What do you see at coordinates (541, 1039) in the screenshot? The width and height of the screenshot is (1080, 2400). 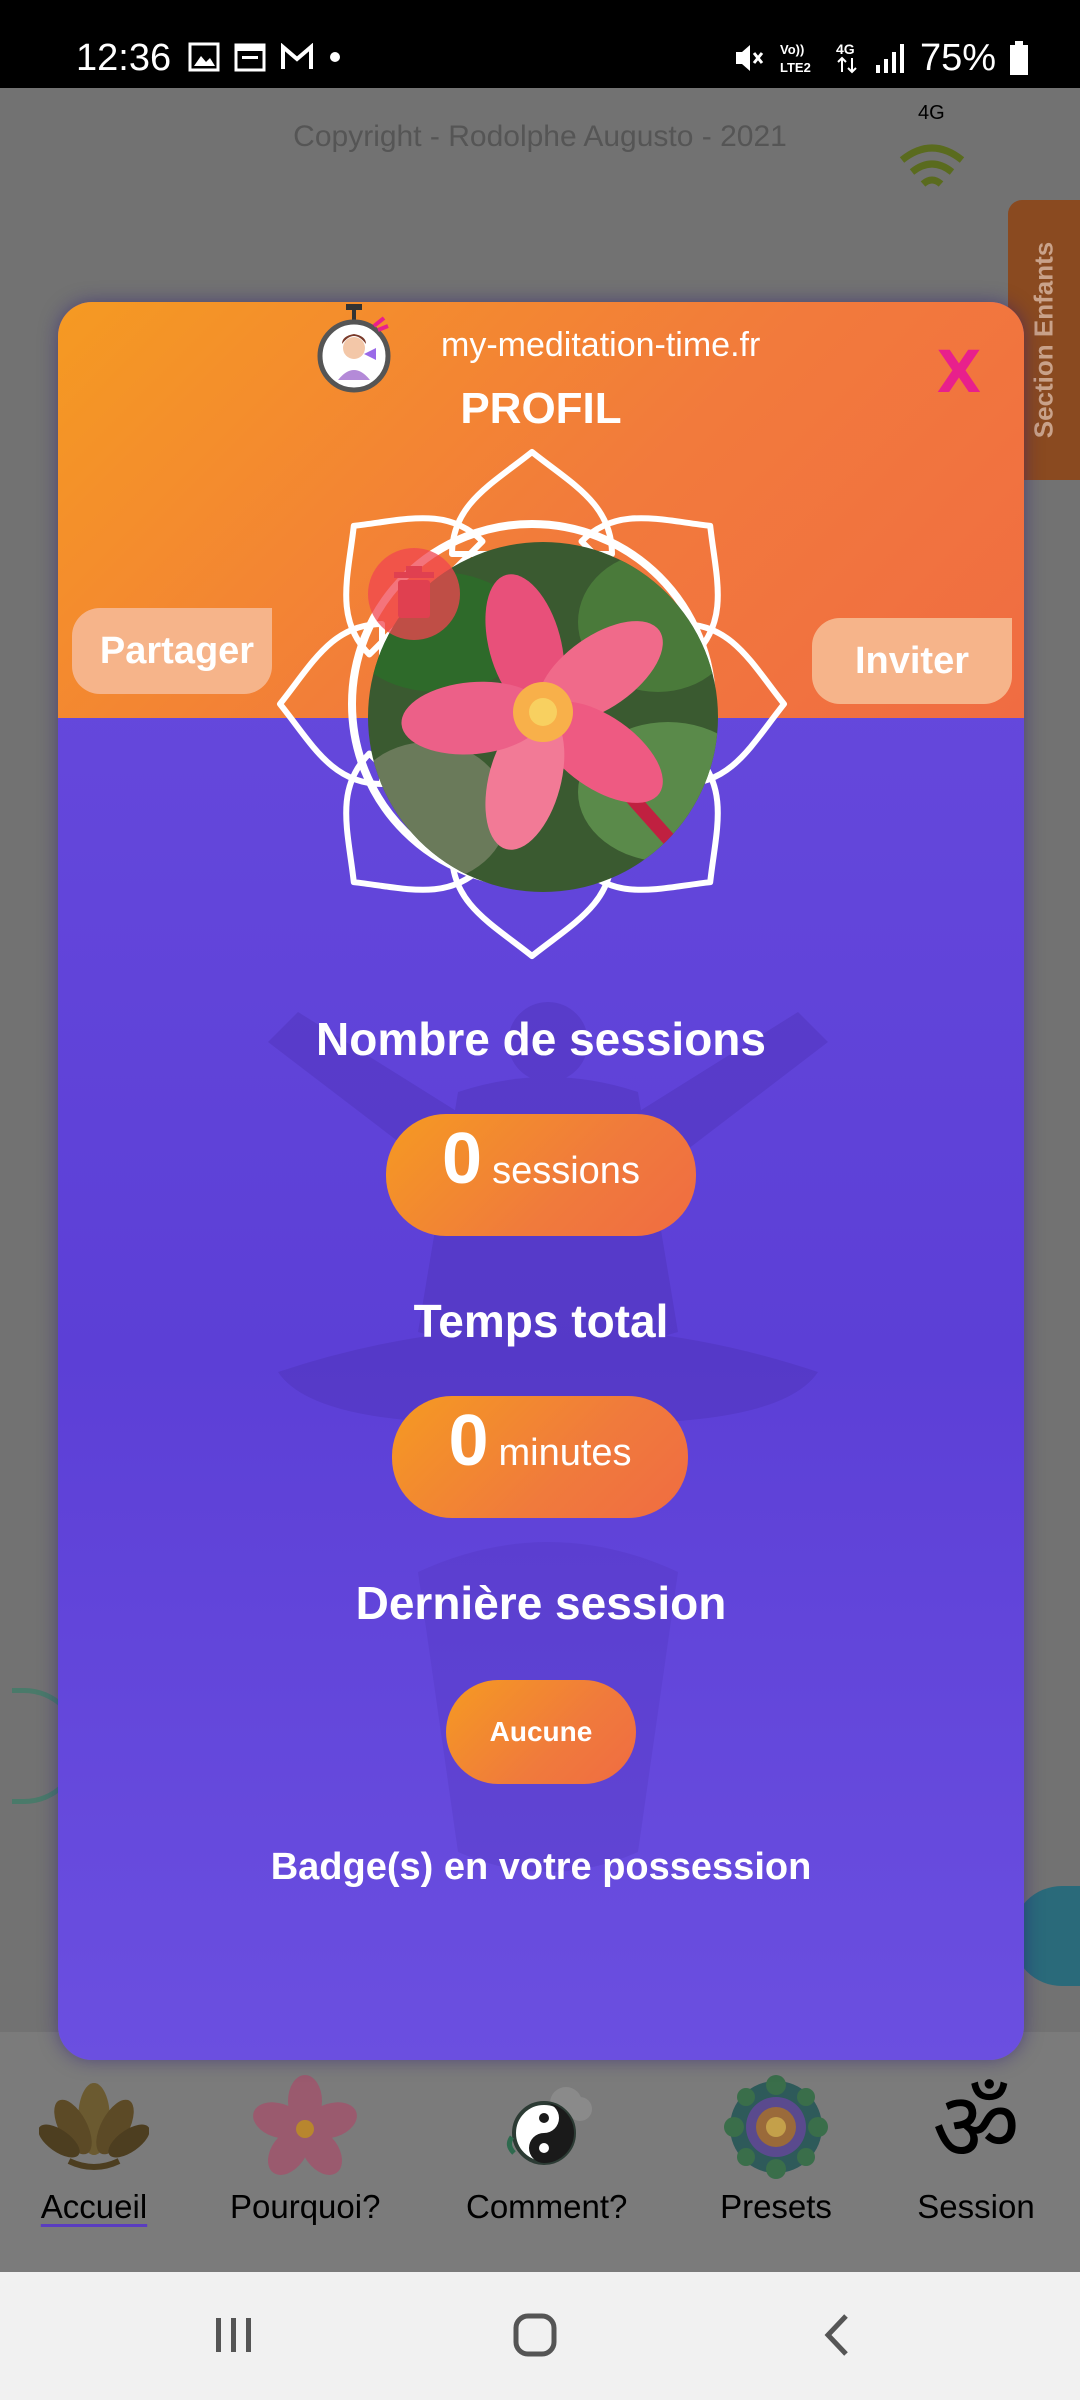 I see `sessions-heading: Nombre de sessions` at bounding box center [541, 1039].